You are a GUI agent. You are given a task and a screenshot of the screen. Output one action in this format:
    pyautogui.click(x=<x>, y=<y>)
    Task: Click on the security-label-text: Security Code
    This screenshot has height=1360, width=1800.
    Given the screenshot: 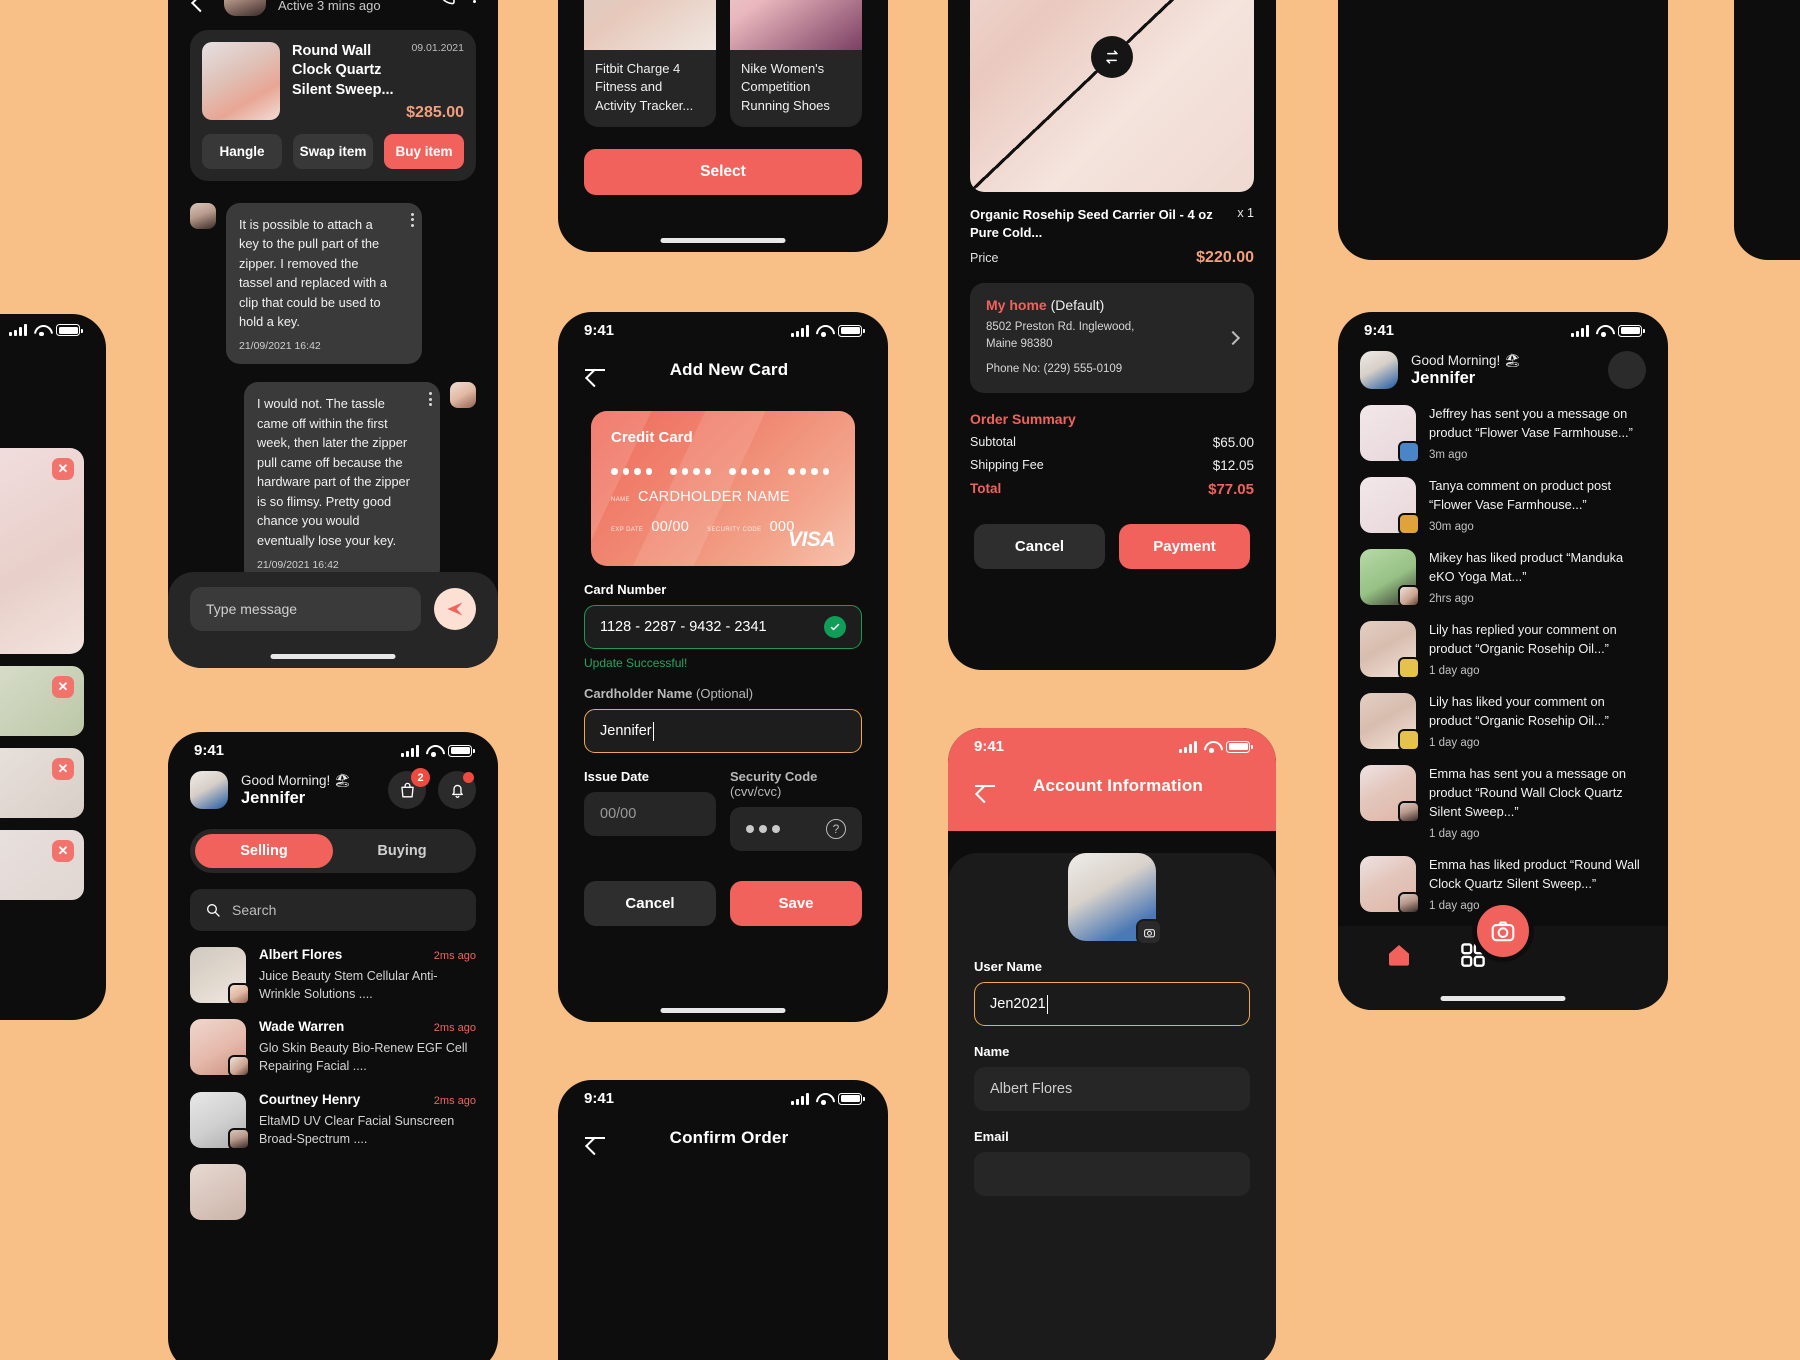 What is the action you would take?
    pyautogui.click(x=774, y=776)
    